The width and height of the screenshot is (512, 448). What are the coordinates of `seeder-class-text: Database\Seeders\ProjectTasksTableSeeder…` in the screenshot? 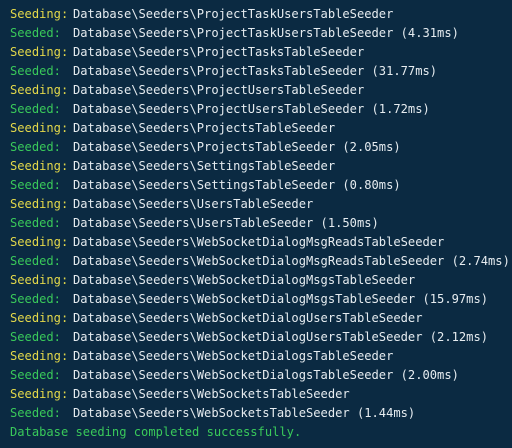 It's located at (255, 71).